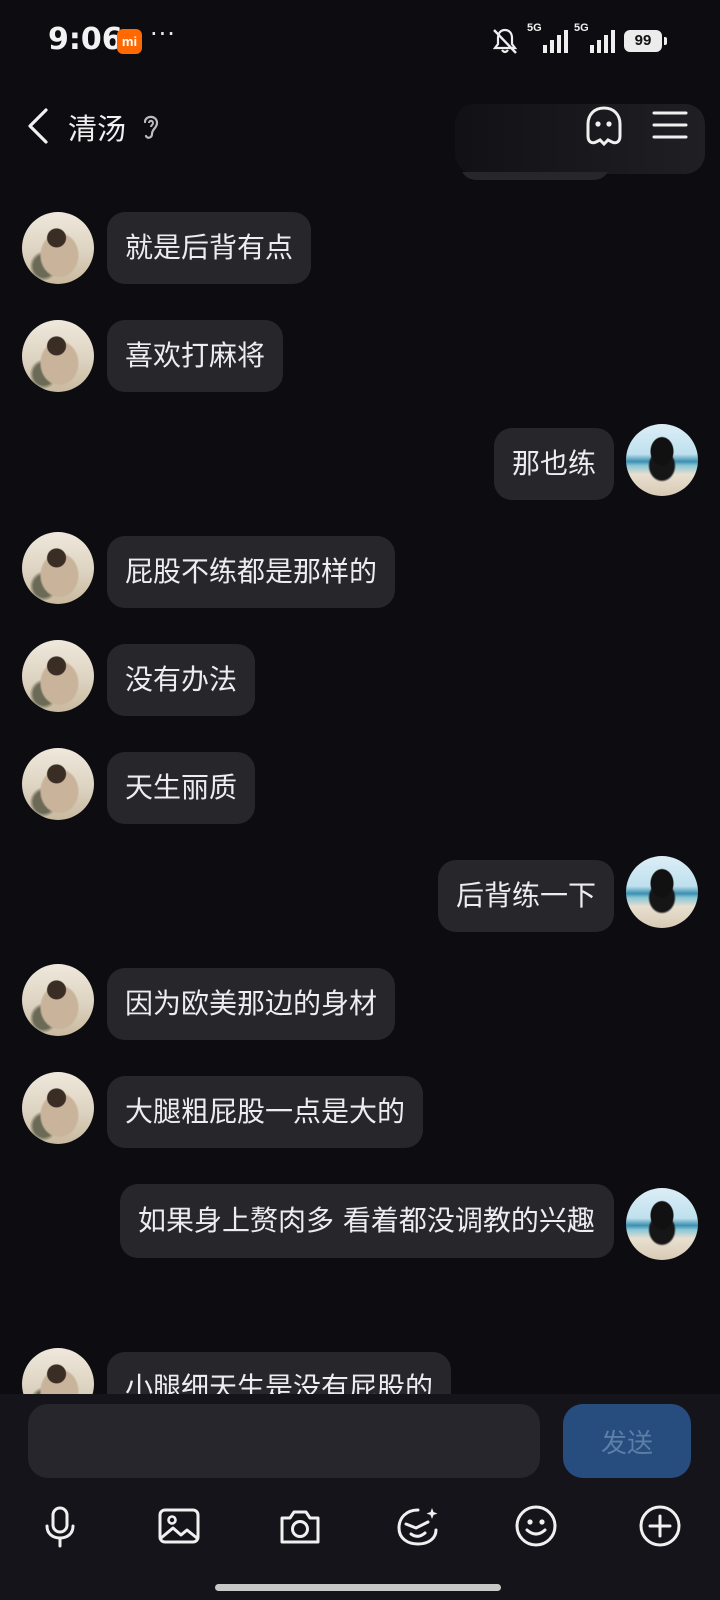  I want to click on bell-muted-icon, so click(505, 41).